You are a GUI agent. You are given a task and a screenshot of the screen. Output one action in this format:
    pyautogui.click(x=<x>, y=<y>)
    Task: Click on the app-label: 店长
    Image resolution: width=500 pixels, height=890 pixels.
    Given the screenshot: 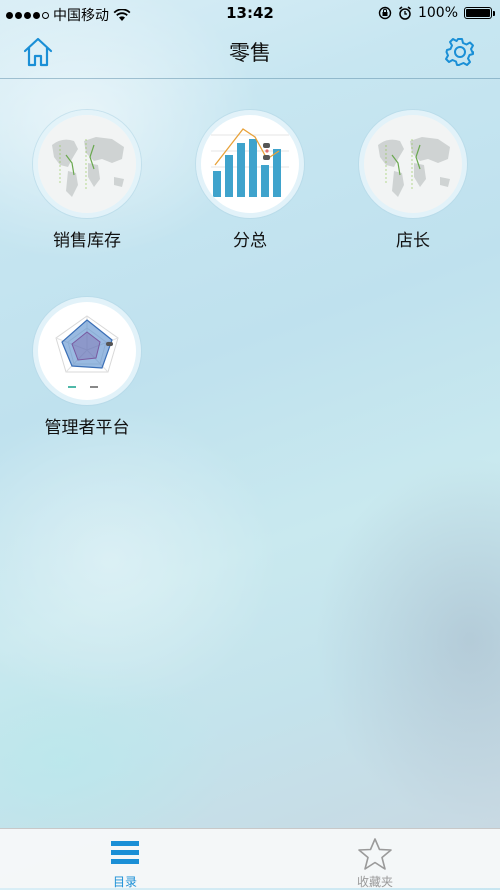 What is the action you would take?
    pyautogui.click(x=413, y=241)
    